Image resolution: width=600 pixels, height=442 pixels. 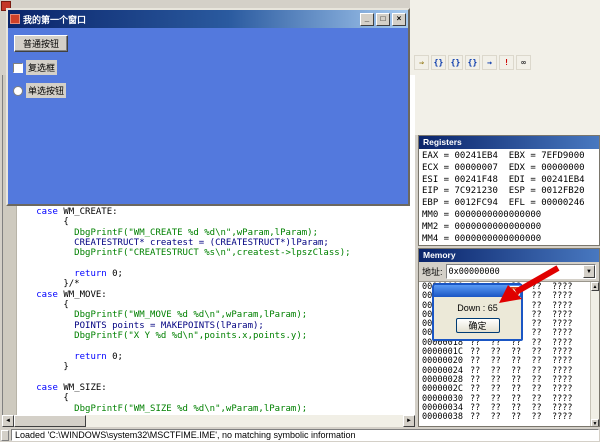 I want to click on quick-watch-icon: ∞, so click(x=523, y=62).